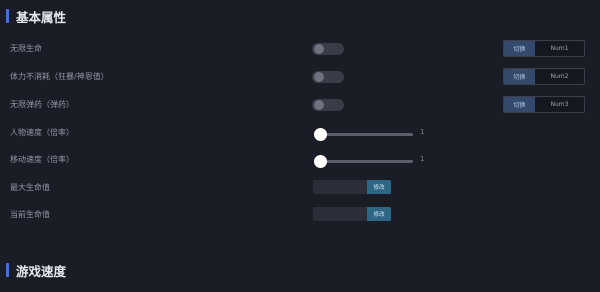 This screenshot has width=600, height=292. I want to click on row-no-stamina-cost: 体力不消耗（狂暴/神恩值） 切换 Num2, so click(300, 78).